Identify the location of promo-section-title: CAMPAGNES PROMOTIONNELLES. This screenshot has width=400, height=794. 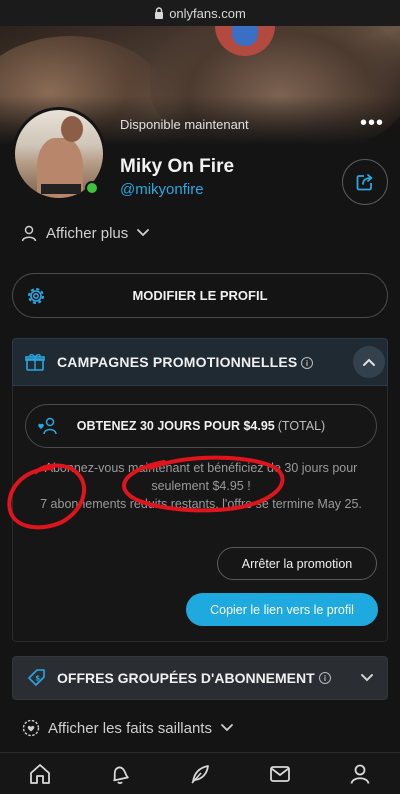
(177, 362).